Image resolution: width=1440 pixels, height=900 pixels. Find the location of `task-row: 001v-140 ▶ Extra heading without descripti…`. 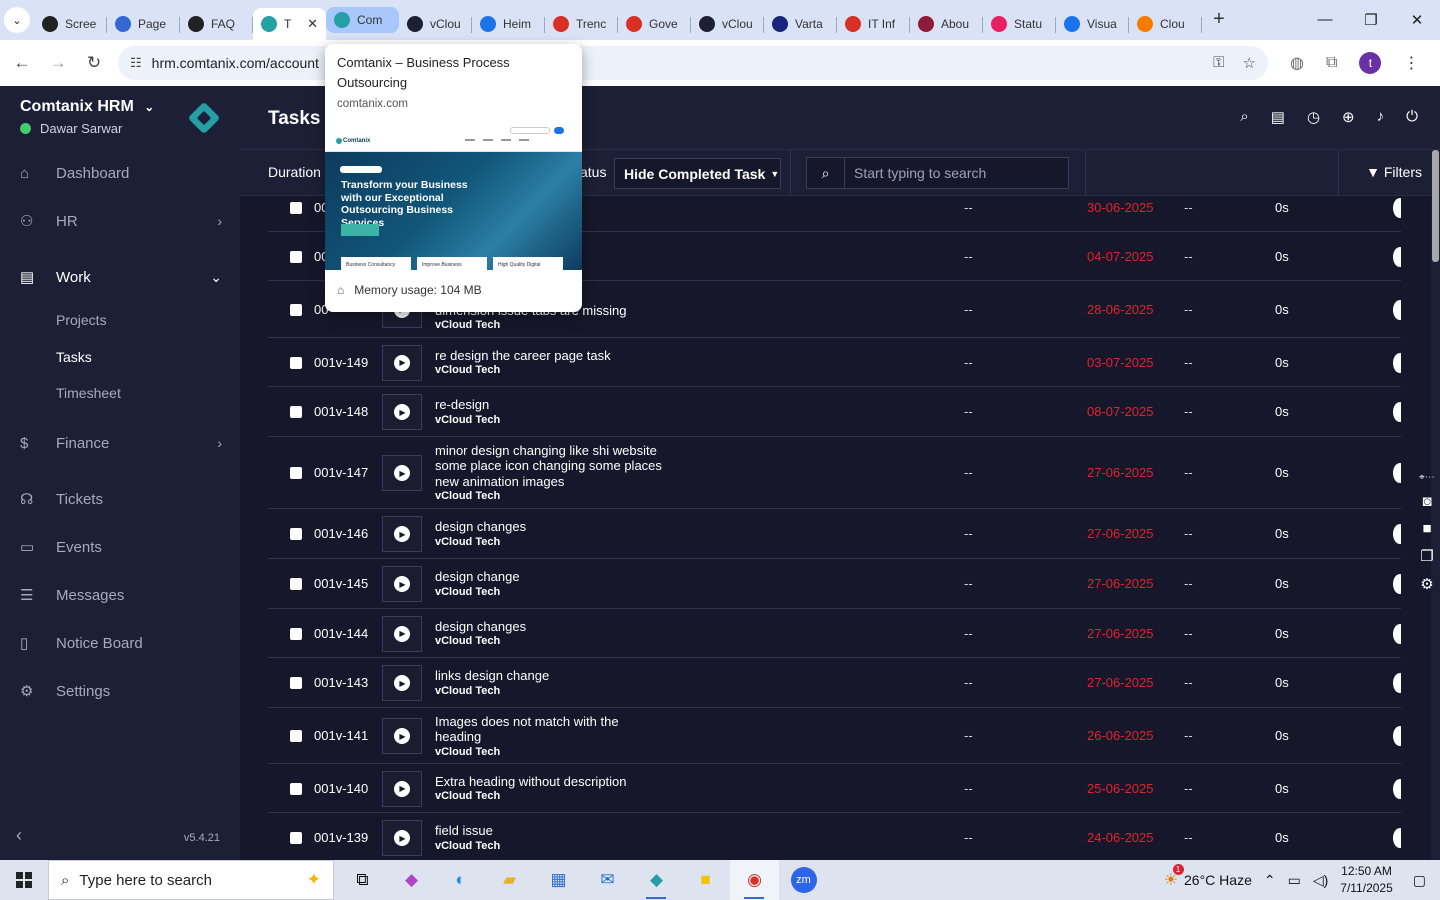

task-row: 001v-140 ▶ Extra heading without descripti… is located at coordinates (834, 788).